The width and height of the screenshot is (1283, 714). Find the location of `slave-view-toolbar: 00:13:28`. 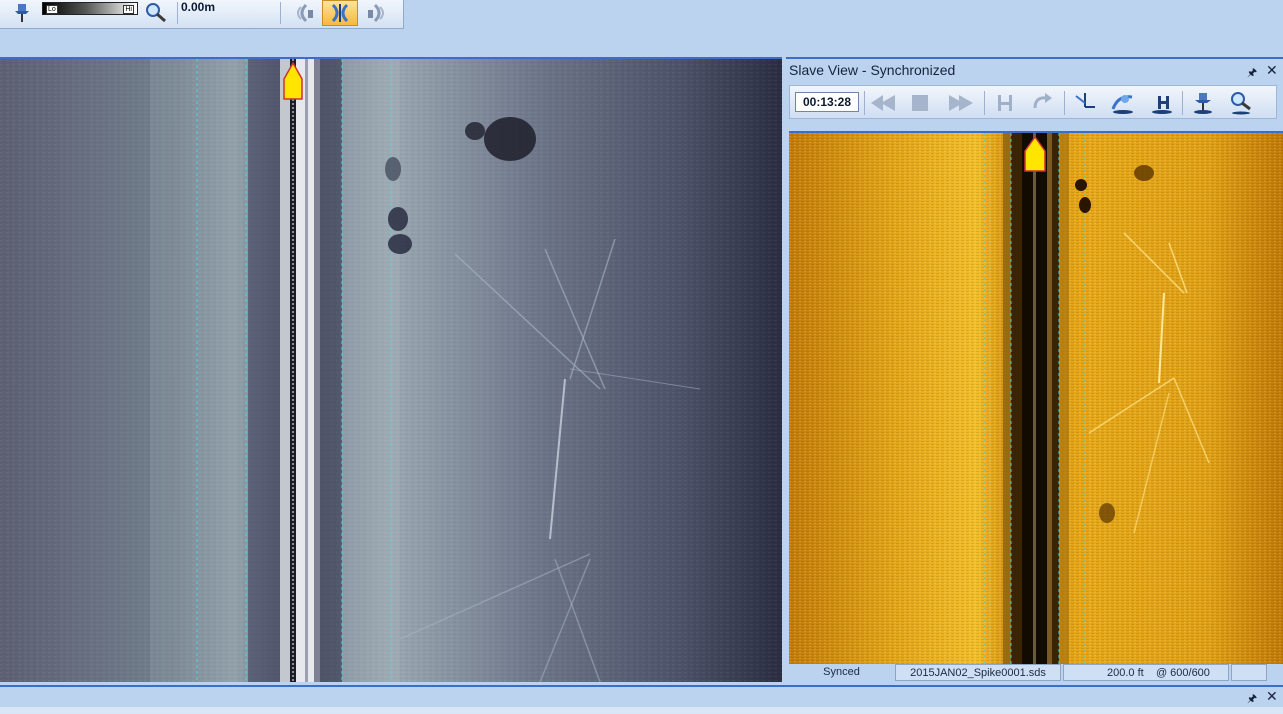

slave-view-toolbar: 00:13:28 is located at coordinates (1033, 102).